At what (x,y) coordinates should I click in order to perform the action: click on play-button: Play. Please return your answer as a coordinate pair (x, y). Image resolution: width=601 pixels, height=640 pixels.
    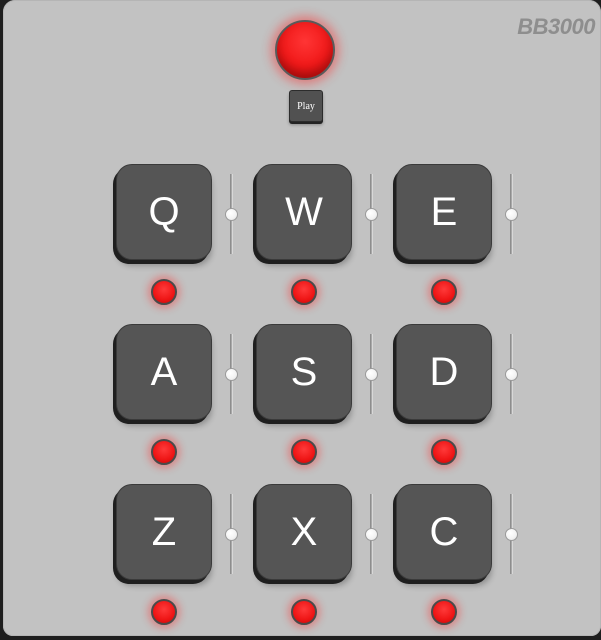
    Looking at the image, I should click on (306, 106).